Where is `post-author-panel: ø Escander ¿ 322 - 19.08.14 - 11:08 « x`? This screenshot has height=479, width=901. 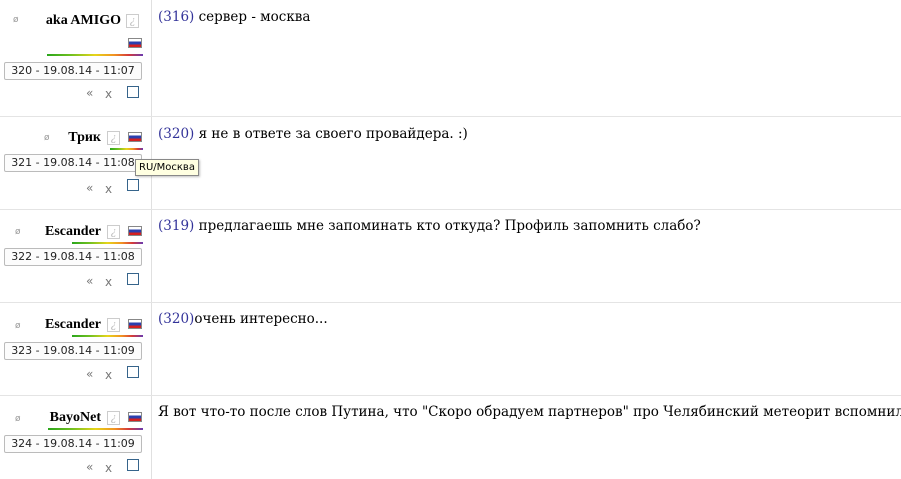
post-author-panel: ø Escander ¿ 322 - 19.08.14 - 11:08 « x is located at coordinates (76, 256).